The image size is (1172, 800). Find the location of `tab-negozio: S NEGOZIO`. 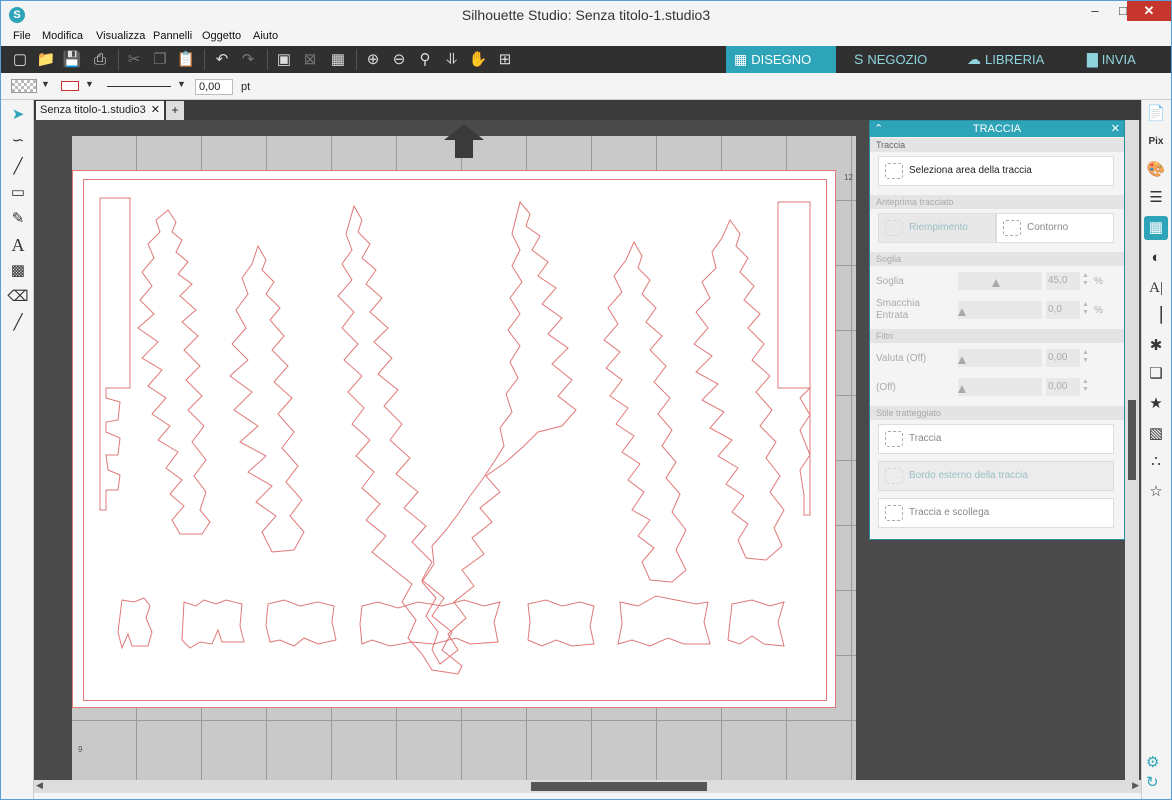

tab-negozio: S NEGOZIO is located at coordinates (896, 59).